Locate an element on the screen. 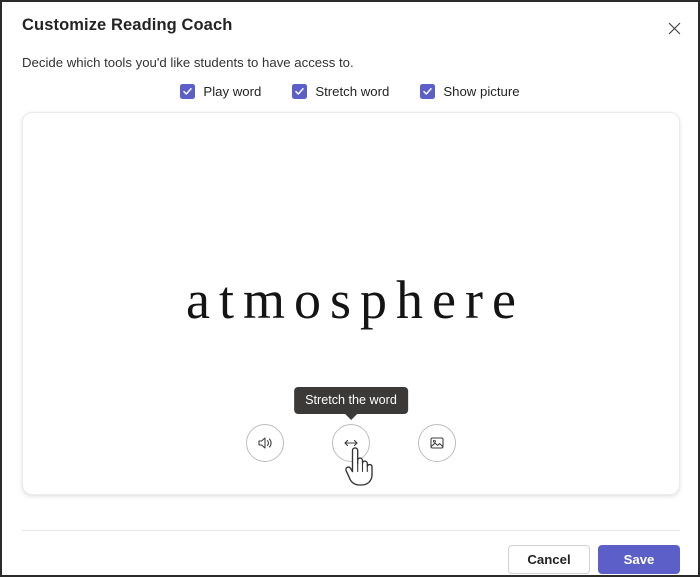  checkbox-stretch-word: Stretch word is located at coordinates (340, 91).